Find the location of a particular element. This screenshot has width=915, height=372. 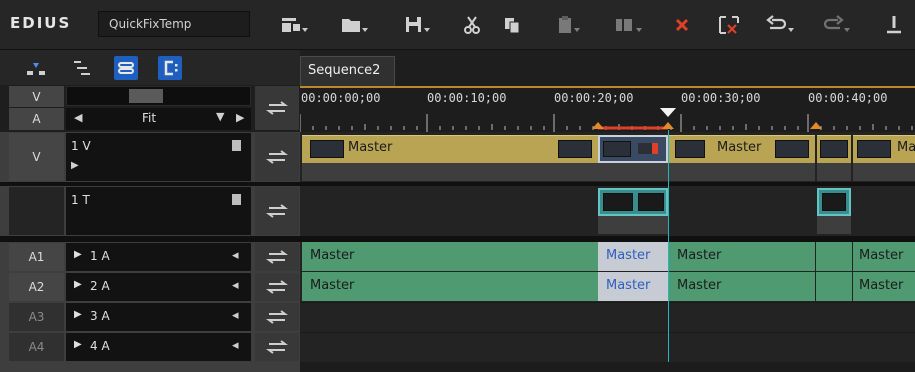

track-id-v: V is located at coordinates (36, 157).